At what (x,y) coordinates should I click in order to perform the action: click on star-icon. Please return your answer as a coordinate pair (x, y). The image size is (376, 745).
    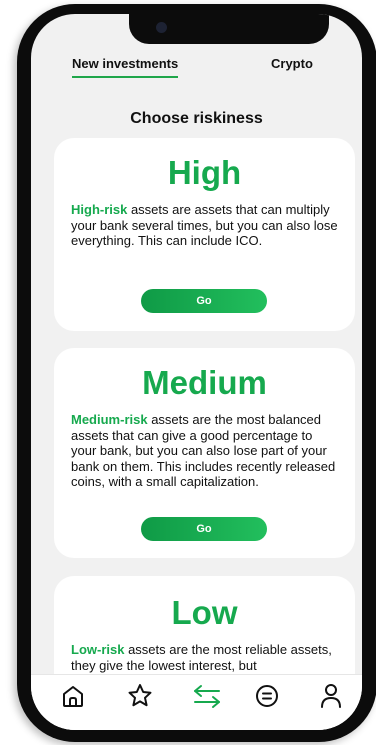
    Looking at the image, I should click on (140, 695).